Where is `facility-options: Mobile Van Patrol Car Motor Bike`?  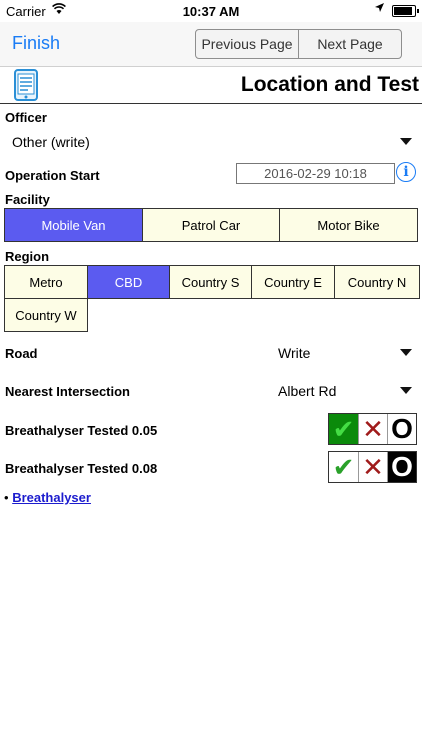
facility-options: Mobile Van Patrol Car Motor Bike is located at coordinates (211, 225).